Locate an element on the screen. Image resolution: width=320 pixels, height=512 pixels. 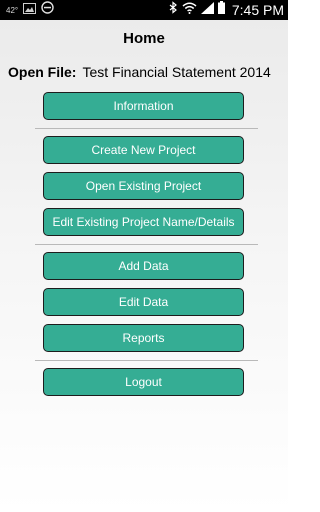
open-file-name: Test Financial Statement 2014 is located at coordinates (176, 72).